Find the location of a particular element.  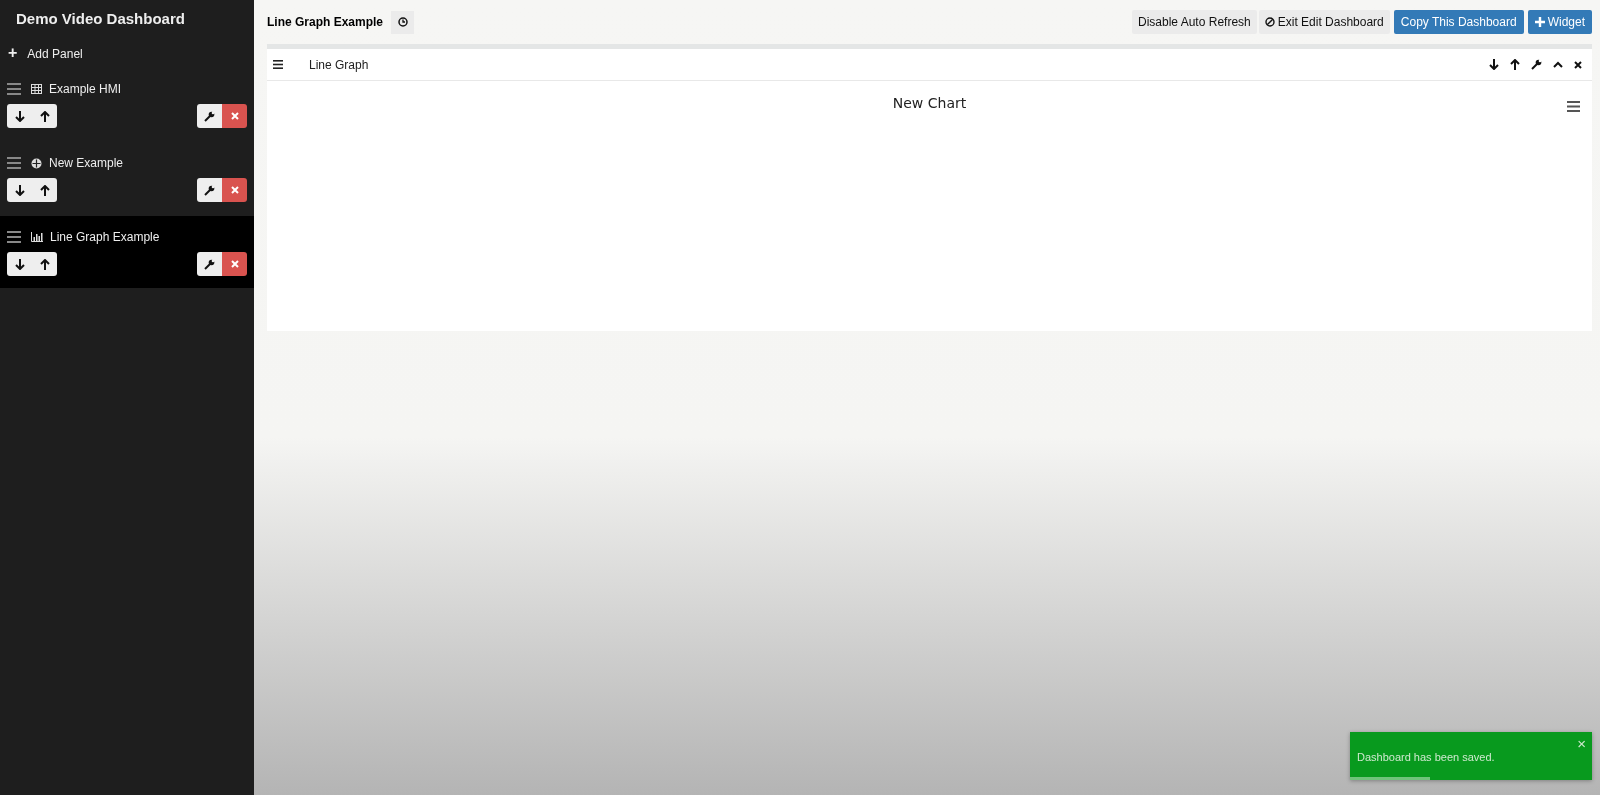

panel-item: Line Graph Example is located at coordinates (127, 252).